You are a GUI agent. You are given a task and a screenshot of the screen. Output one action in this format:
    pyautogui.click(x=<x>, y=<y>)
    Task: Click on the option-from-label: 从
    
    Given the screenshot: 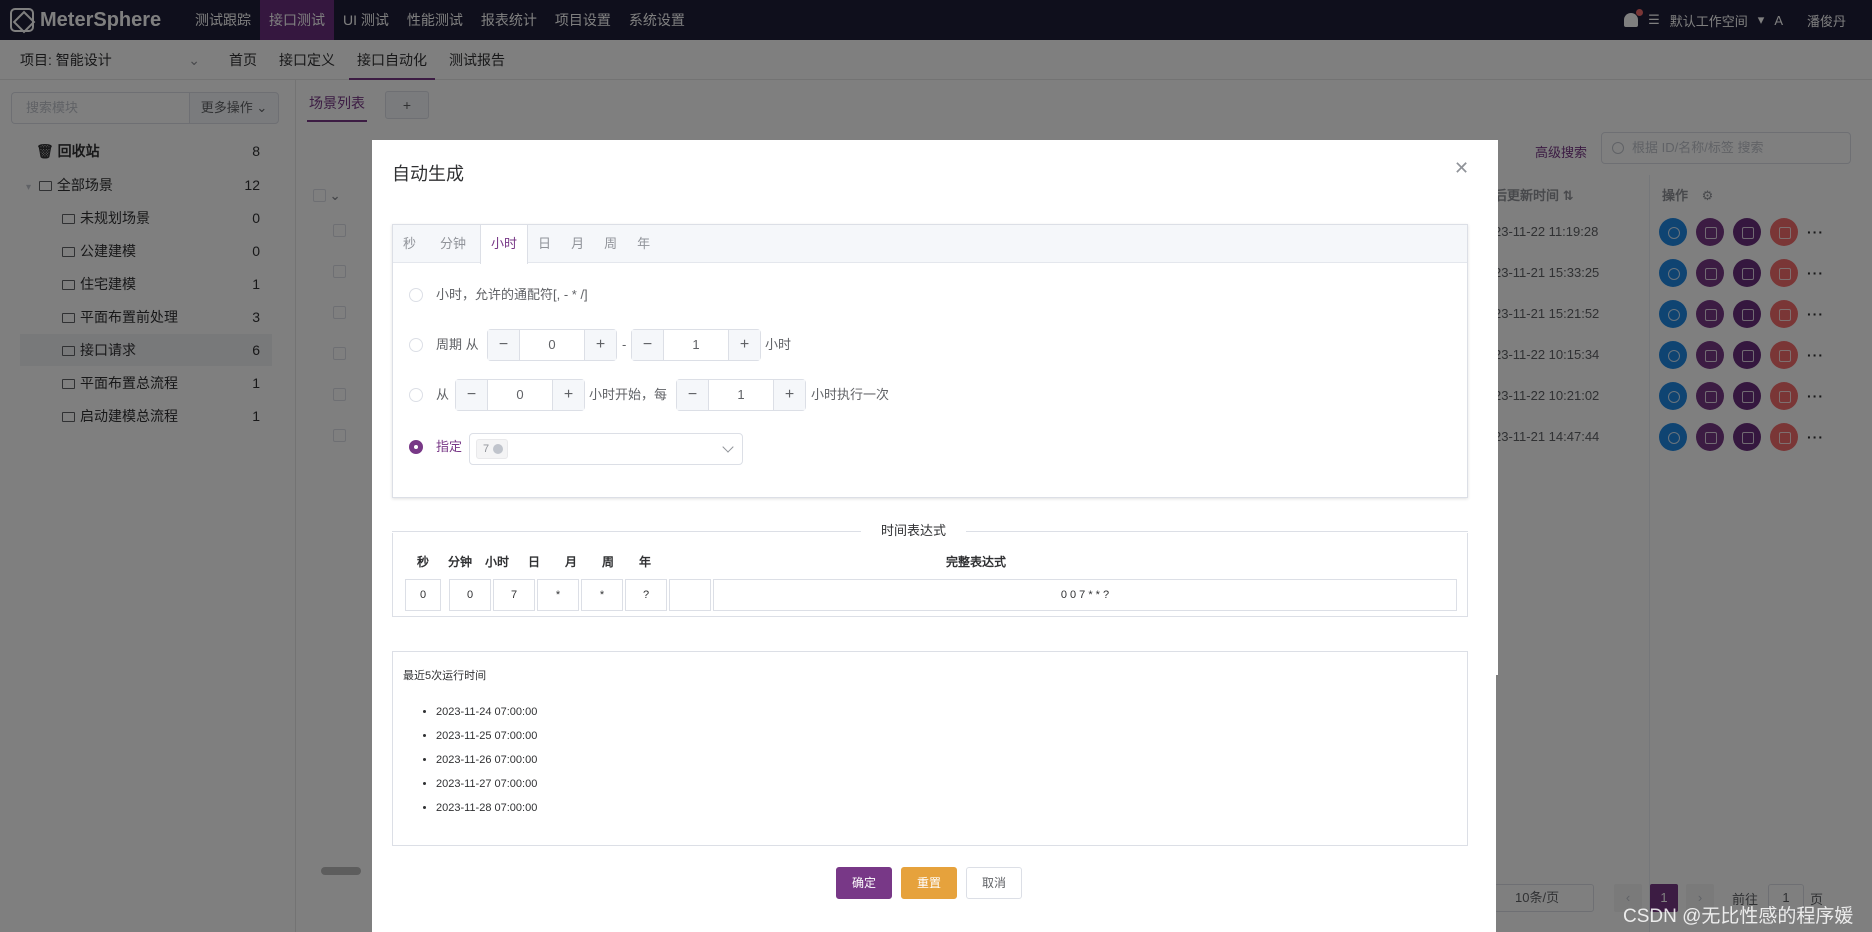 What is the action you would take?
    pyautogui.click(x=443, y=394)
    